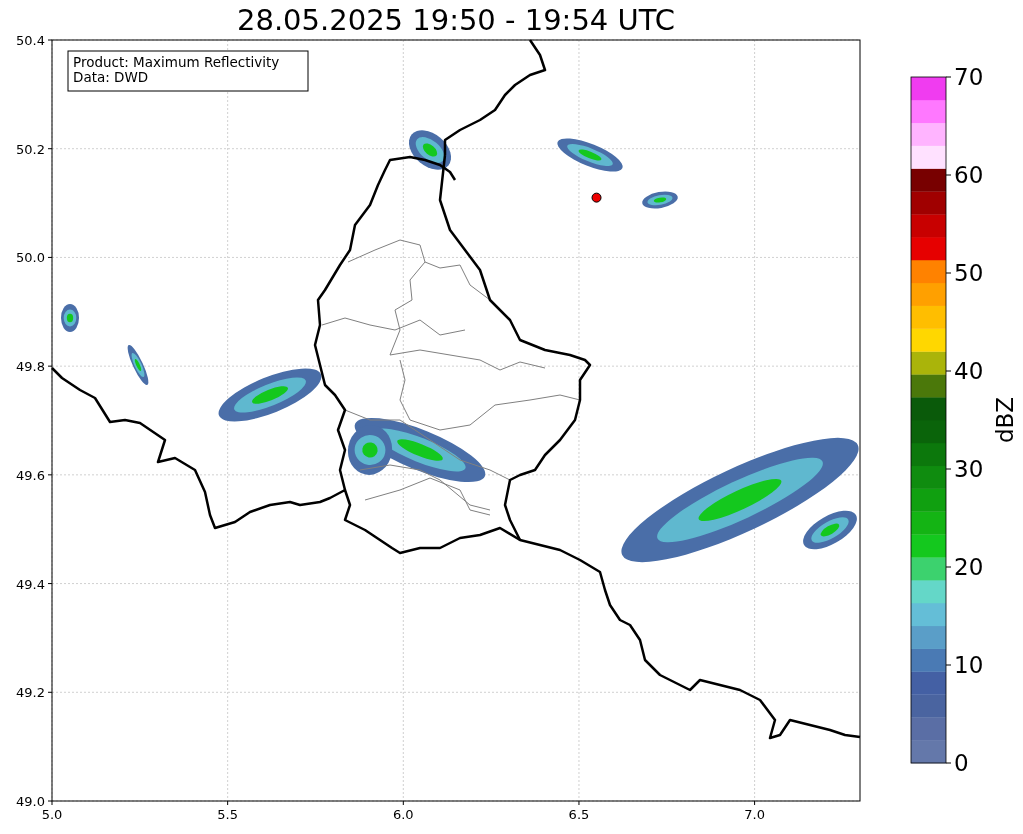  Describe the element at coordinates (969, 175) in the screenshot. I see `scale-tick-label: 60` at that location.